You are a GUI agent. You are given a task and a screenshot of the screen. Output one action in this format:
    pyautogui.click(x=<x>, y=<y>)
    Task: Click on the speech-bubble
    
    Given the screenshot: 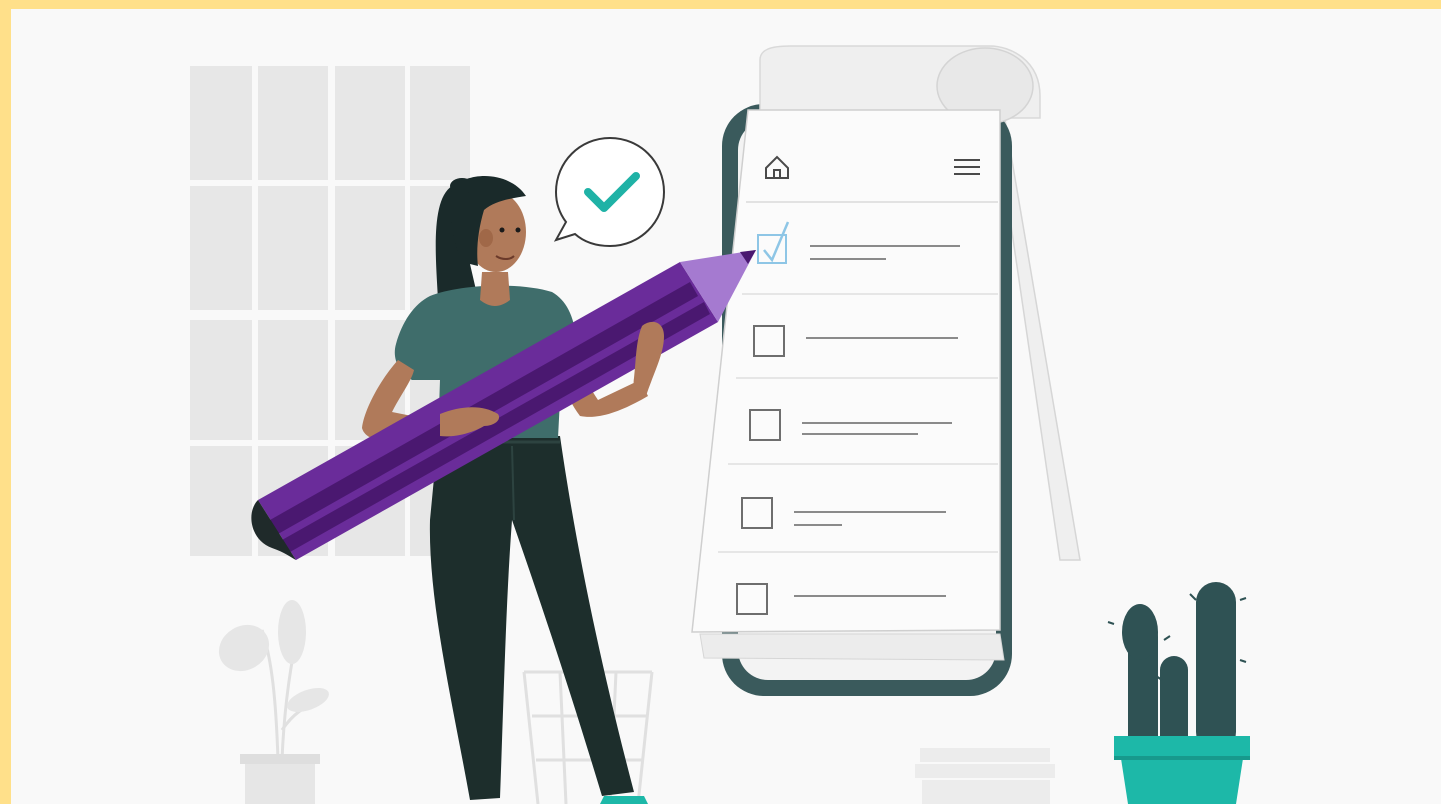 What is the action you would take?
    pyautogui.click(x=609, y=192)
    